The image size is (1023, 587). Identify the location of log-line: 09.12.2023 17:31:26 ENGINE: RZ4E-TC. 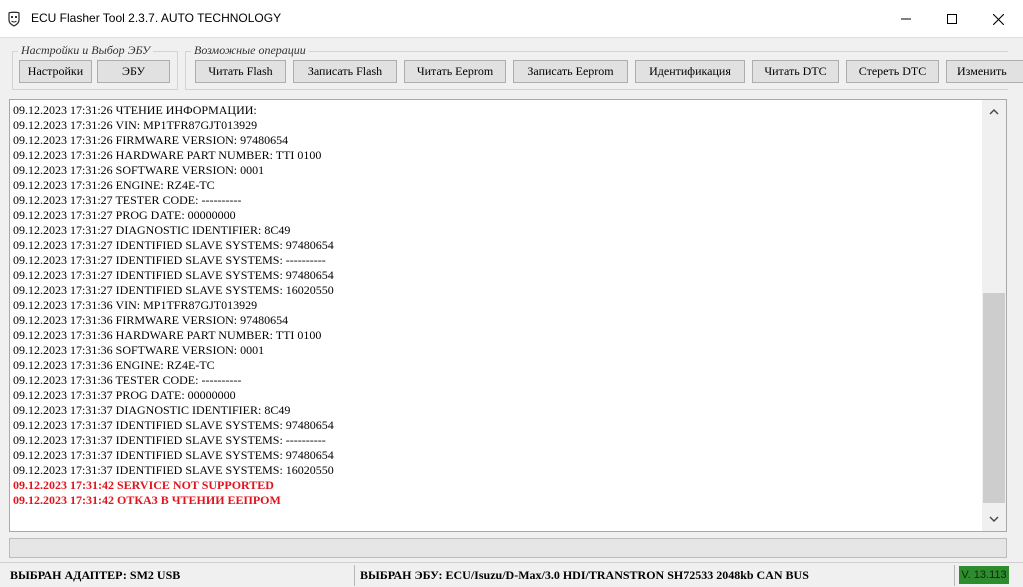
(114, 185).